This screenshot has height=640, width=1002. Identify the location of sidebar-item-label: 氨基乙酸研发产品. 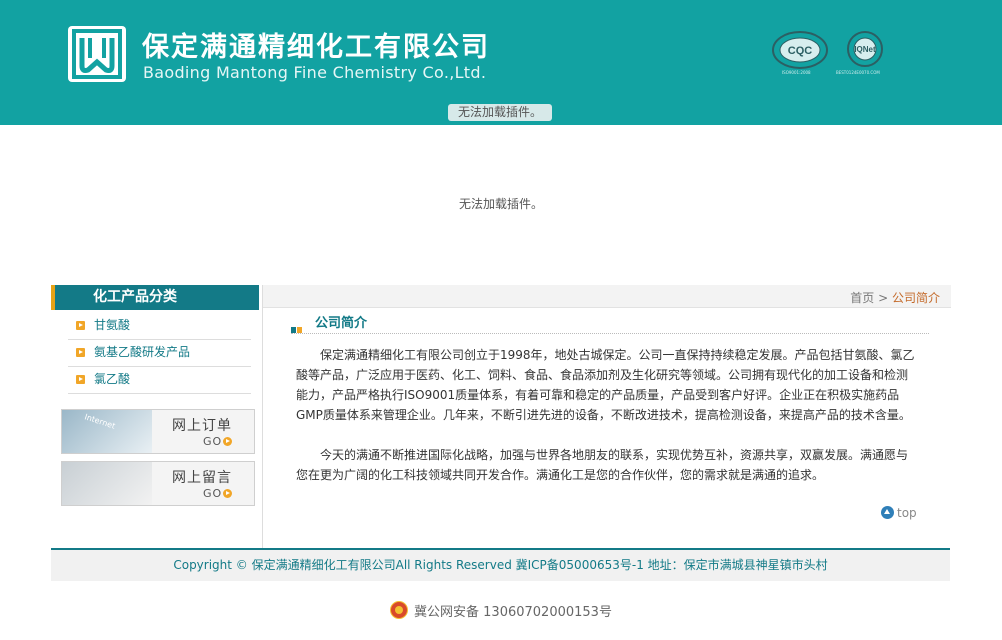
(142, 352).